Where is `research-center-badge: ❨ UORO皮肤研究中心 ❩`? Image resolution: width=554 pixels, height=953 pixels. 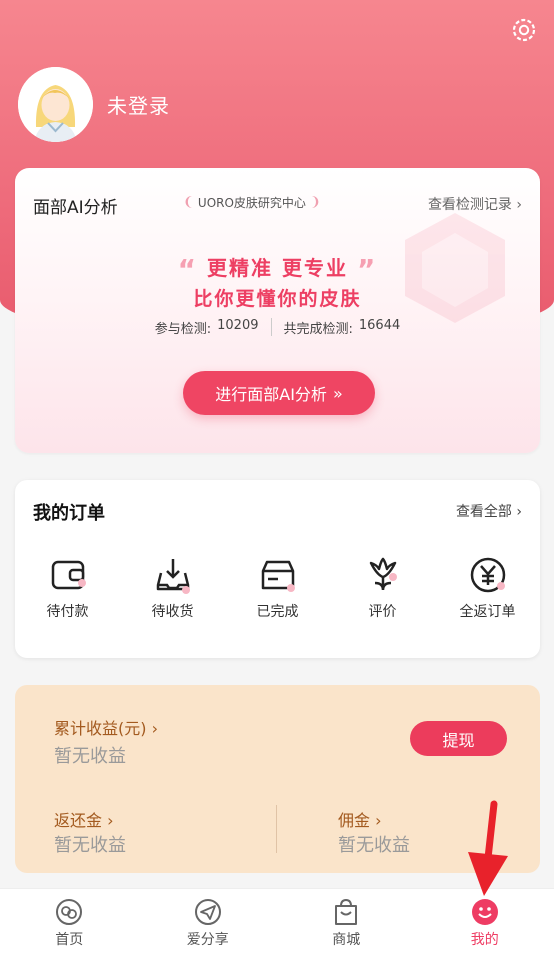
research-center-badge: ❨ UORO皮肤研究中心 ❩ is located at coordinates (252, 202).